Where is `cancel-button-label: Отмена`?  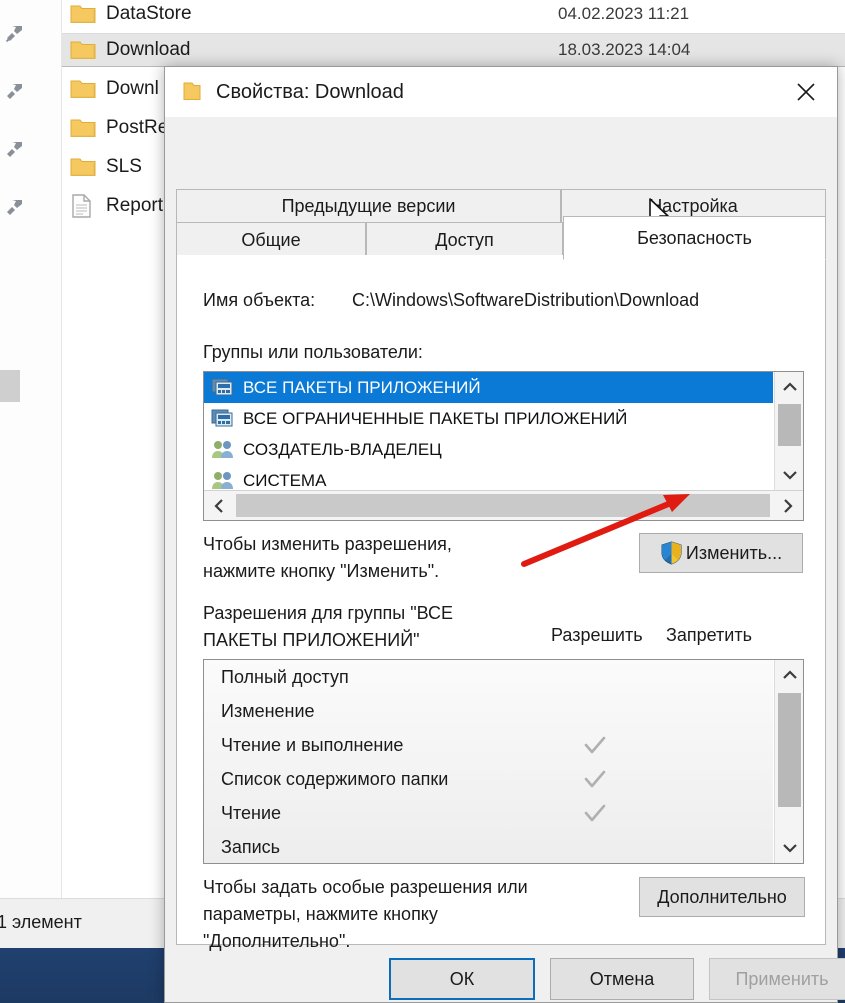 cancel-button-label: Отмена is located at coordinates (622, 978).